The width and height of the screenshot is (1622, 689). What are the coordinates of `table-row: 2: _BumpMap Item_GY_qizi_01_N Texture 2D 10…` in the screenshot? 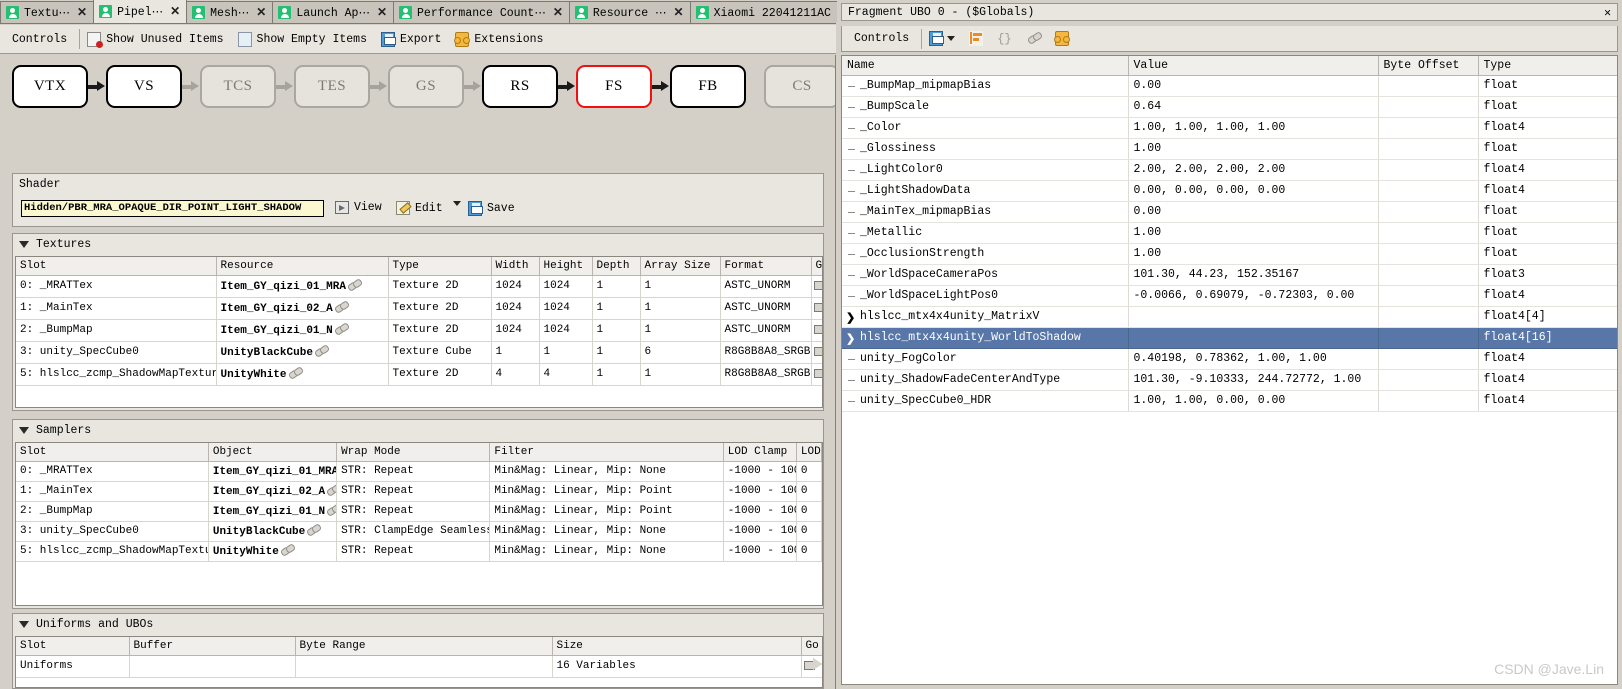 It's located at (419, 330).